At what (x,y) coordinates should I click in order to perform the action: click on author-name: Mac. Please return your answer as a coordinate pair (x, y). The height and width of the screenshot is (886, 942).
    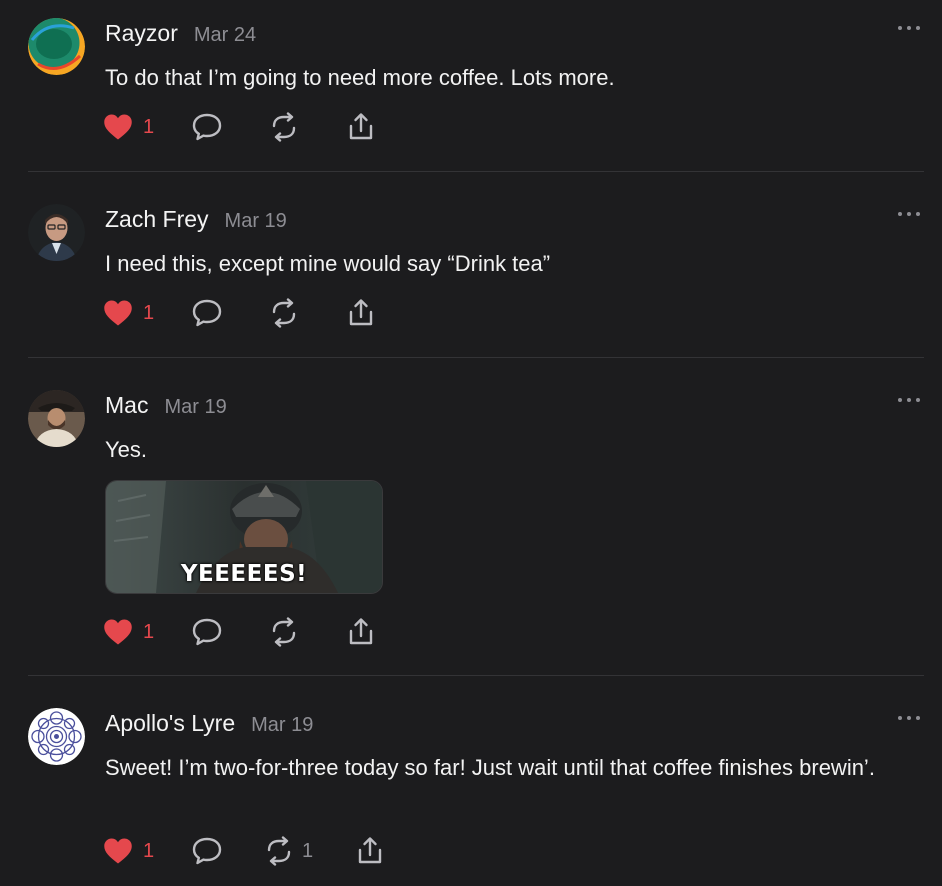
    Looking at the image, I should click on (126, 405).